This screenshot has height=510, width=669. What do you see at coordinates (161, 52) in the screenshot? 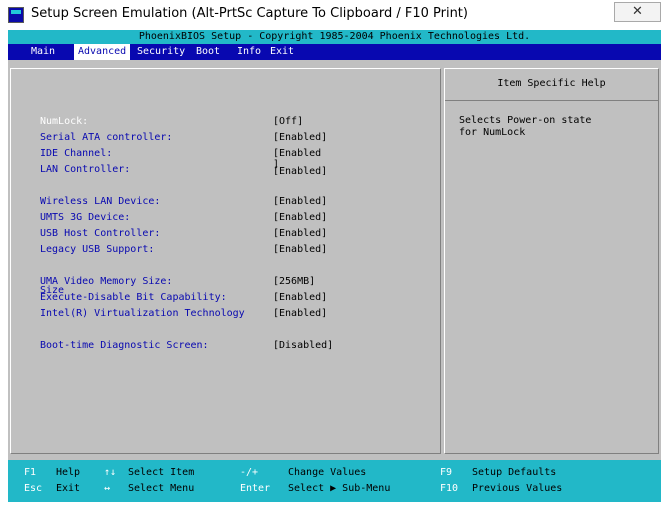
I see `menu-security: Security` at bounding box center [161, 52].